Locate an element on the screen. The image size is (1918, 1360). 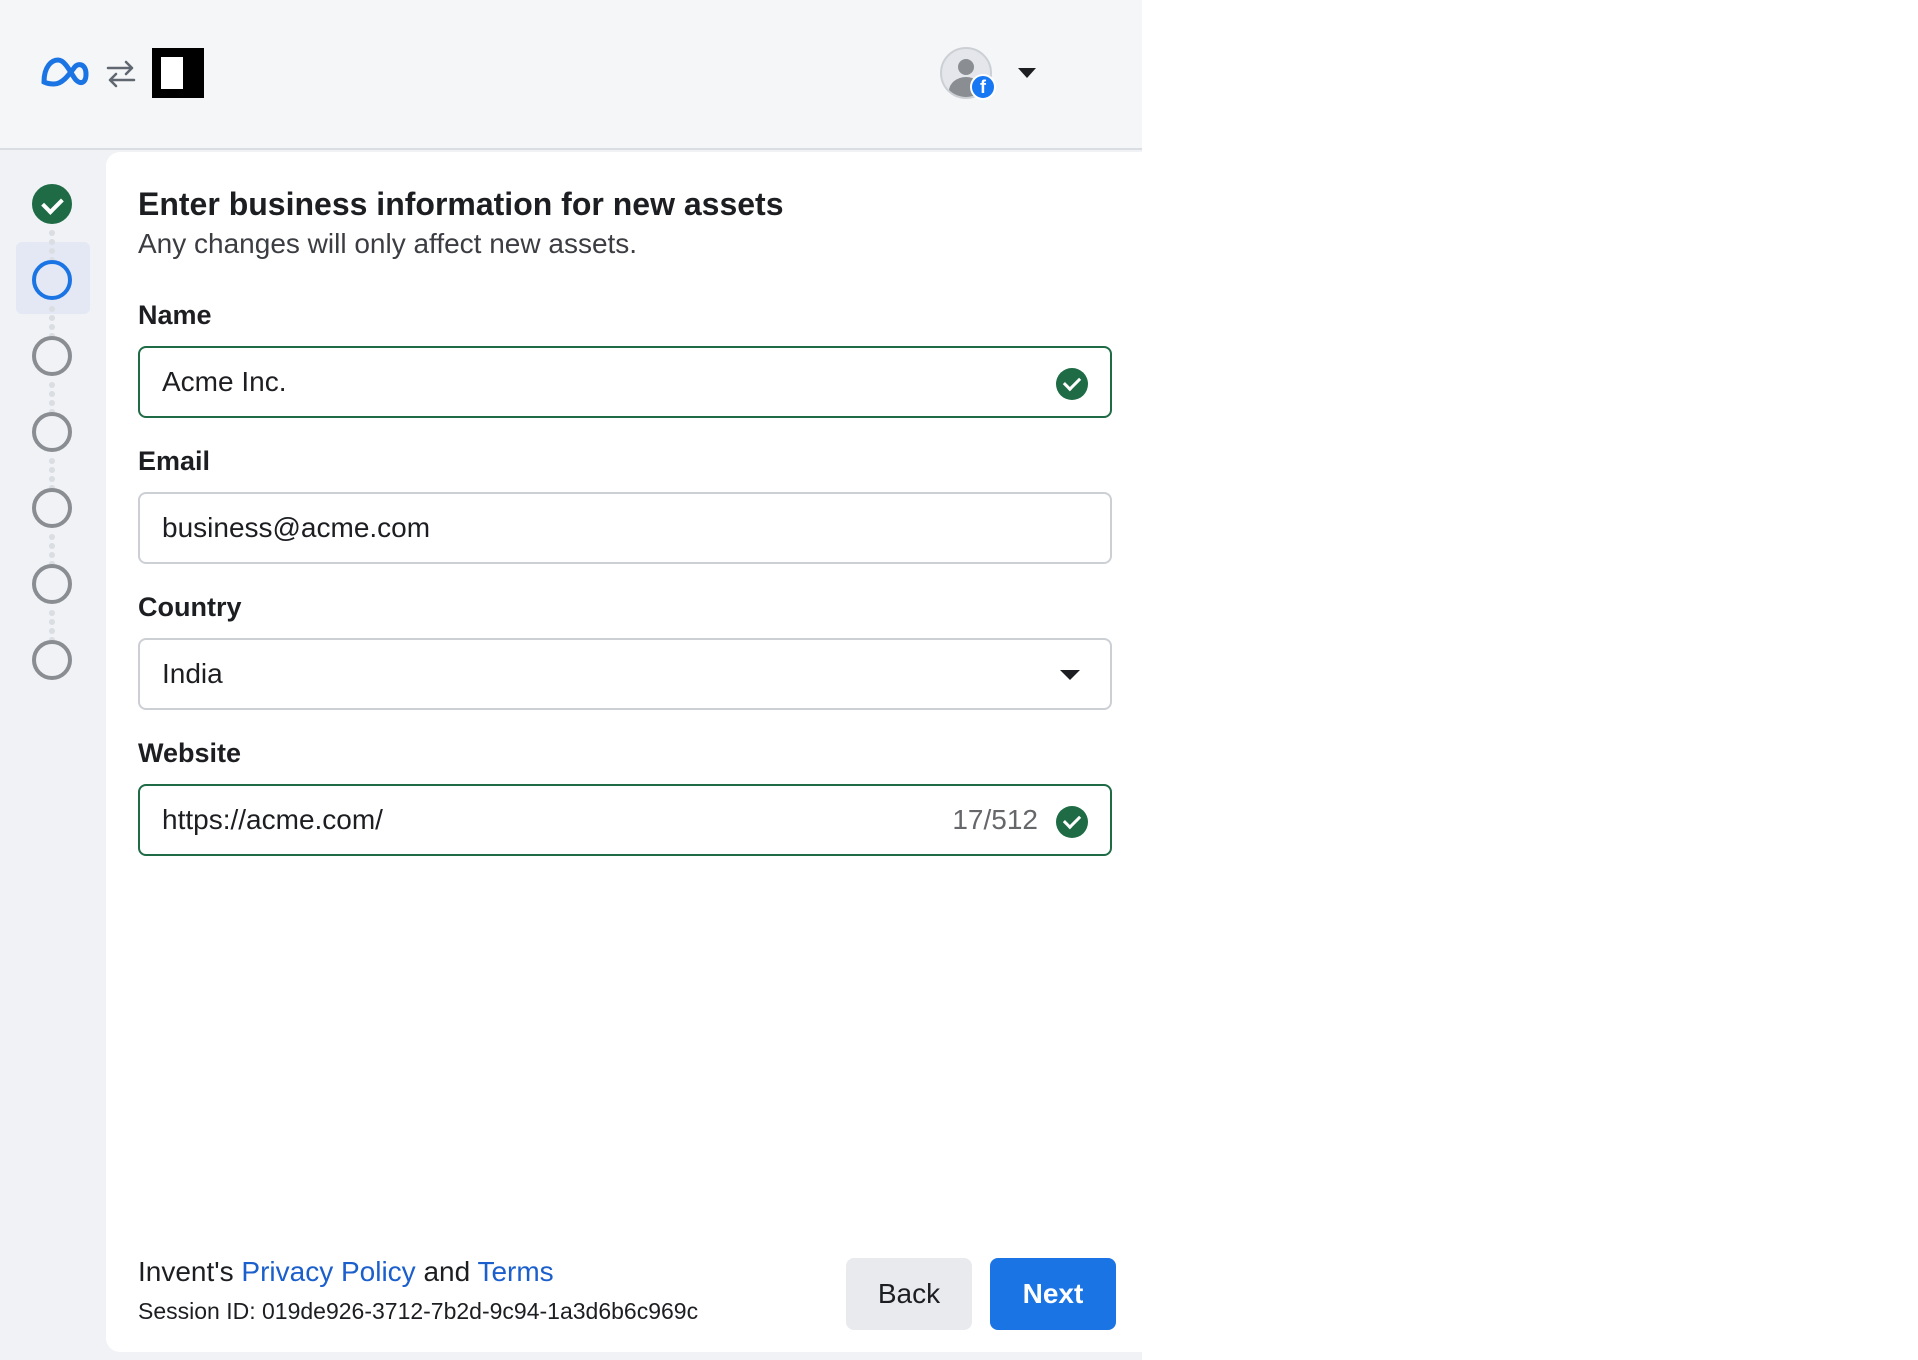
email-field is located at coordinates (625, 528).